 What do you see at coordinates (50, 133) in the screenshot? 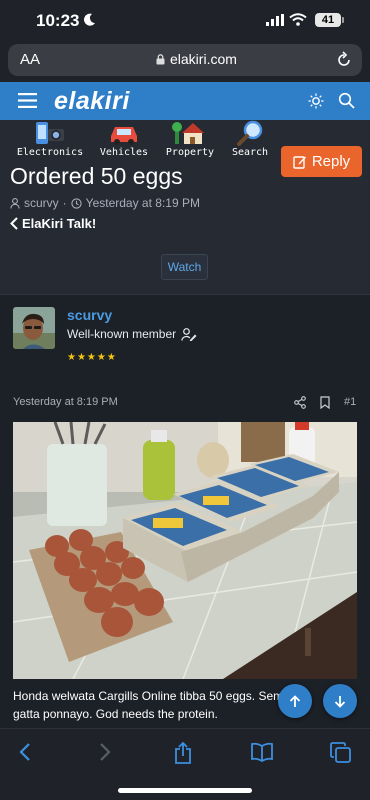
I see `electronics-icon` at bounding box center [50, 133].